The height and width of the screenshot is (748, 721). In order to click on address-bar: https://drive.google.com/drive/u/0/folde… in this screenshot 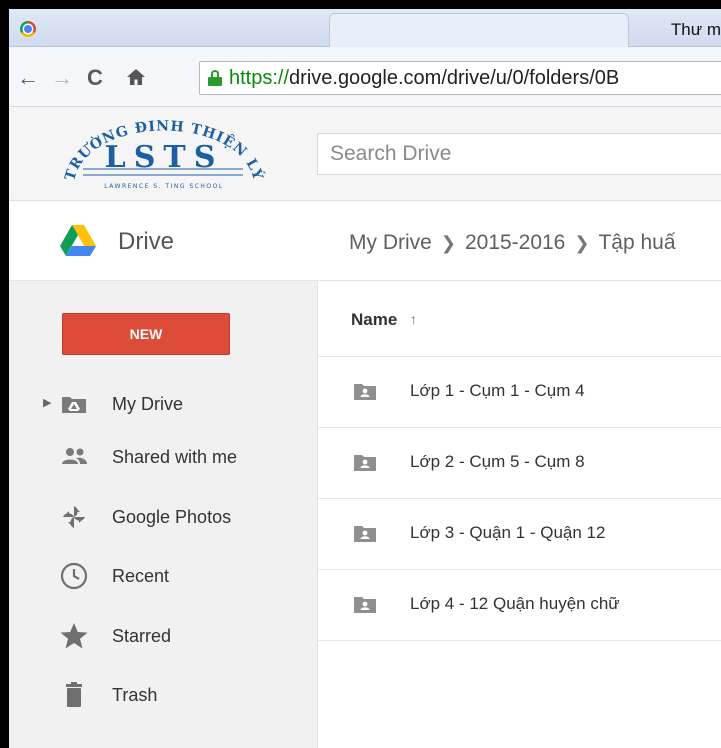, I will do `click(460, 78)`.